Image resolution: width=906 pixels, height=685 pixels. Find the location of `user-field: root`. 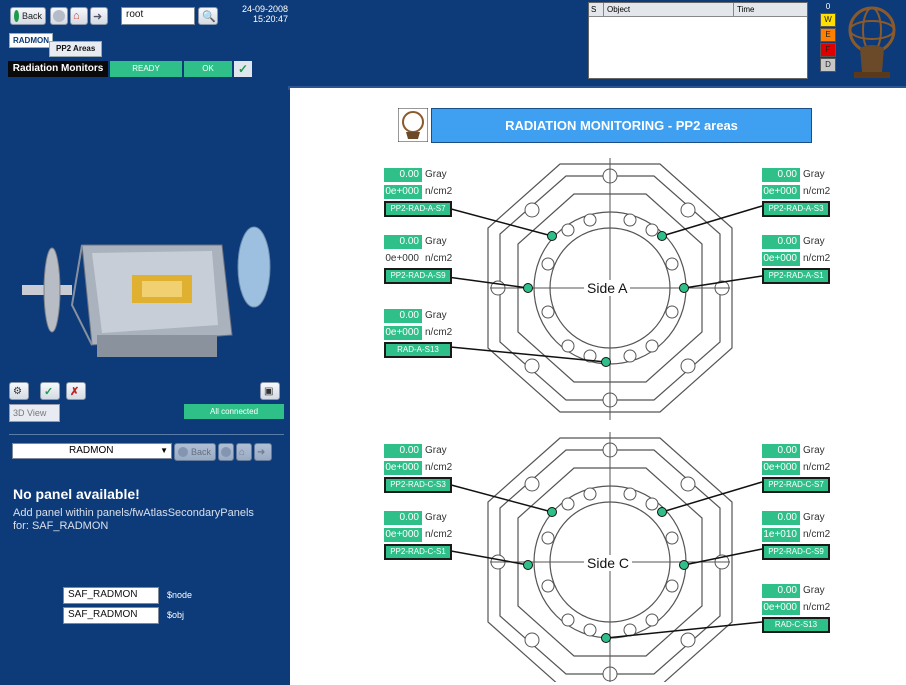

user-field: root is located at coordinates (158, 16).